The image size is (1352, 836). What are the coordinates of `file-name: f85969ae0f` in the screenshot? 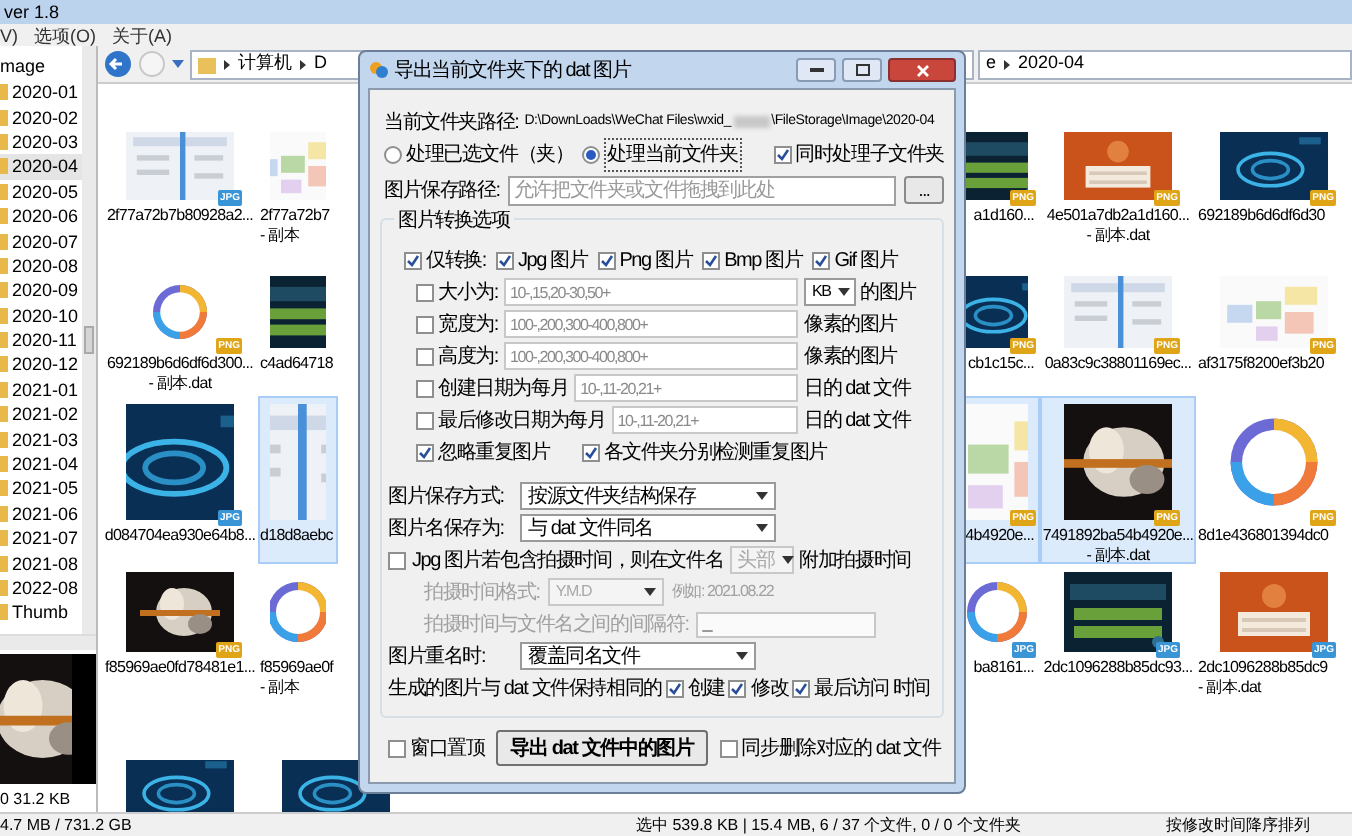 It's located at (297, 668).